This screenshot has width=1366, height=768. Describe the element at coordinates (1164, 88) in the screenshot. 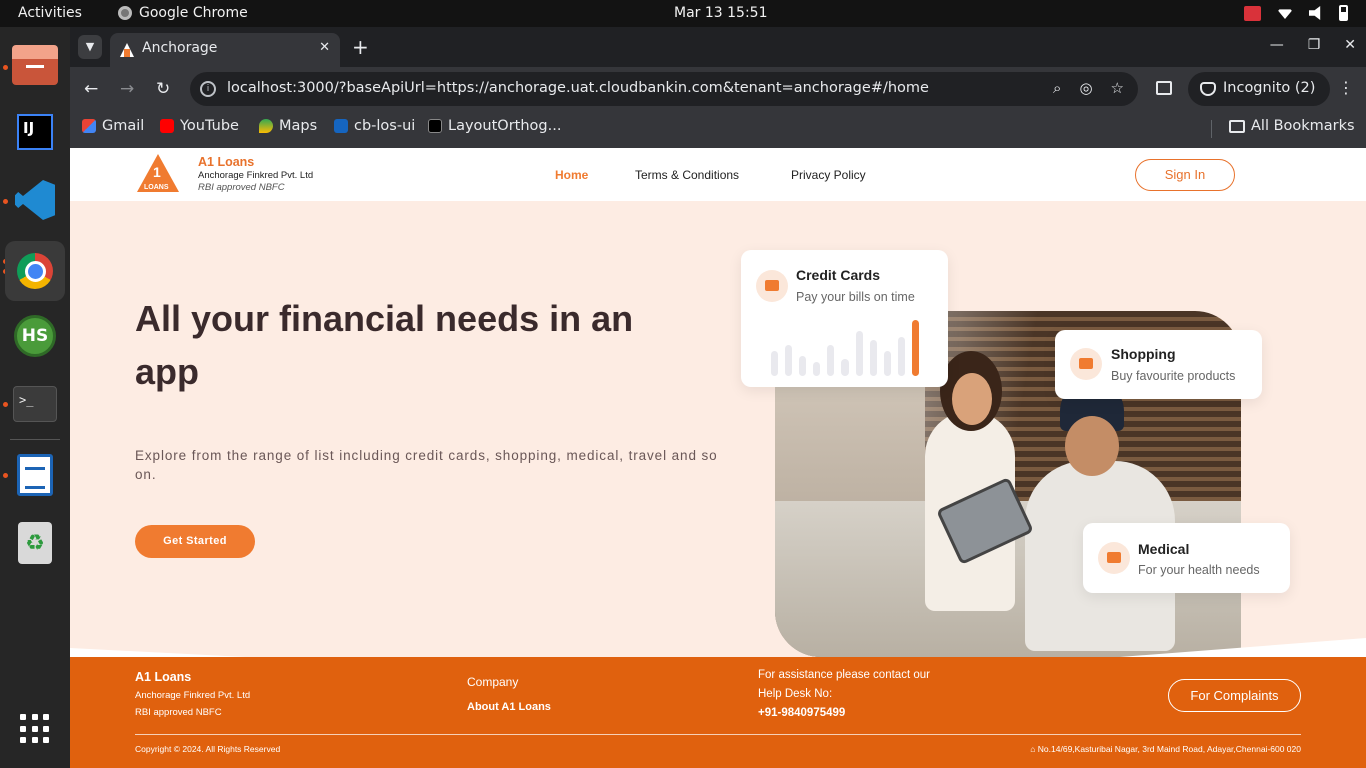

I see `side-panel-icon` at that location.